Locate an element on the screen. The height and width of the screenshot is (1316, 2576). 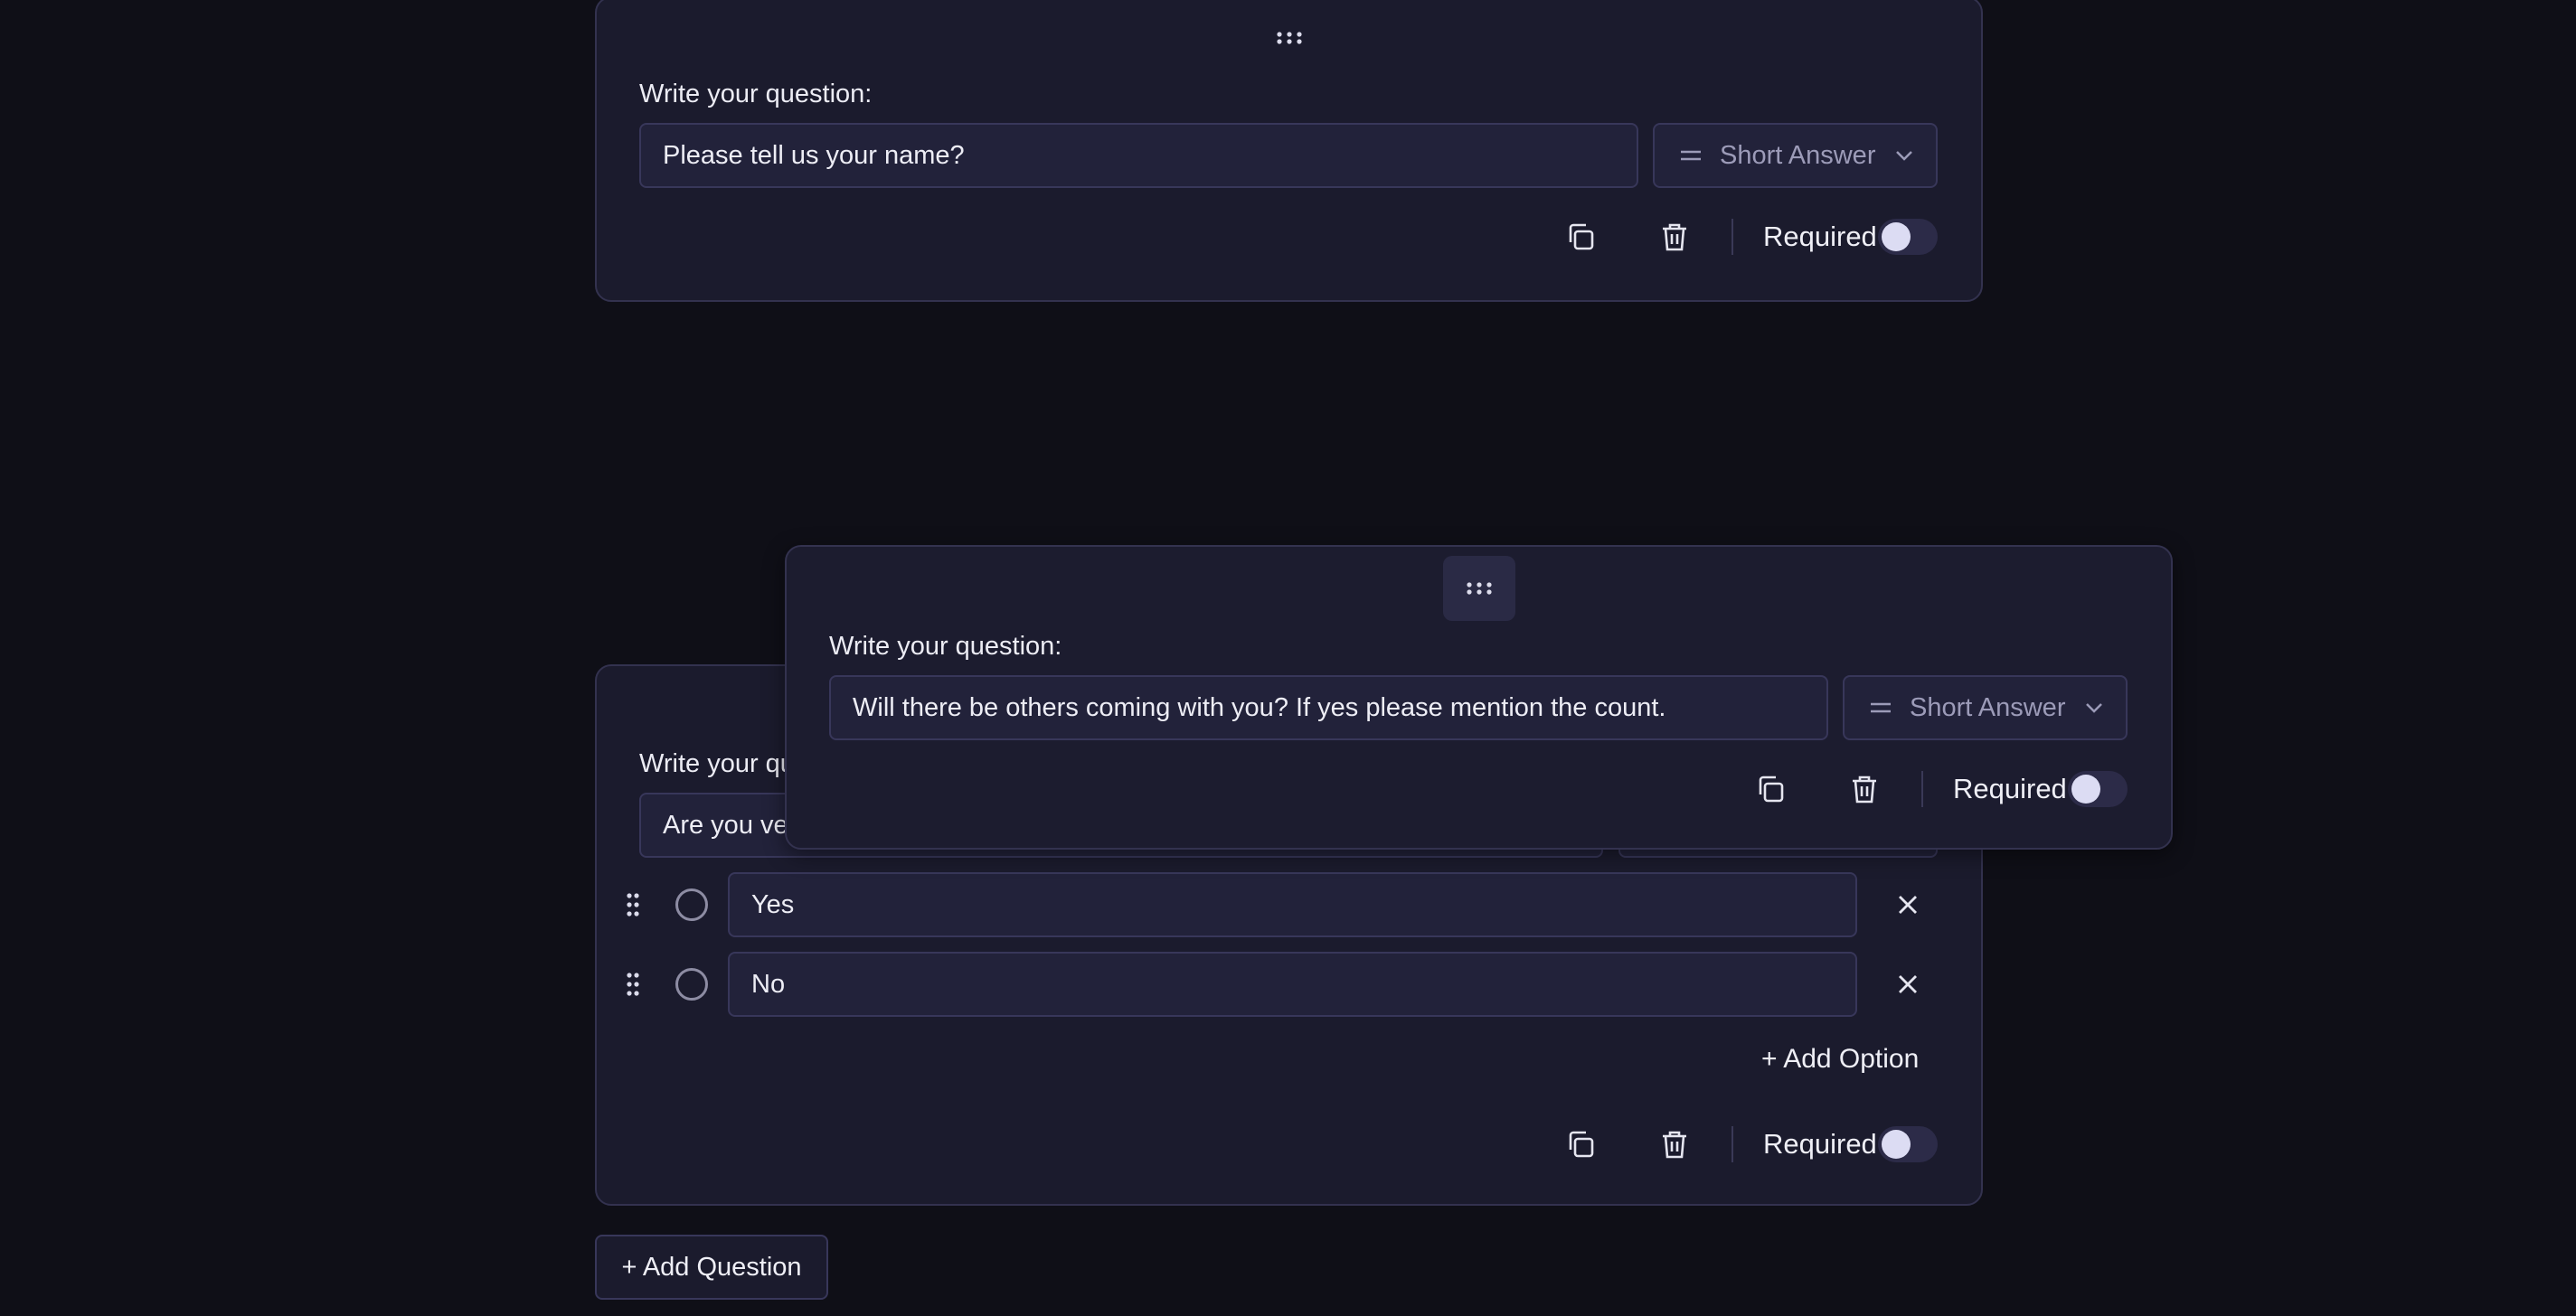
option-input: No is located at coordinates (1292, 985).